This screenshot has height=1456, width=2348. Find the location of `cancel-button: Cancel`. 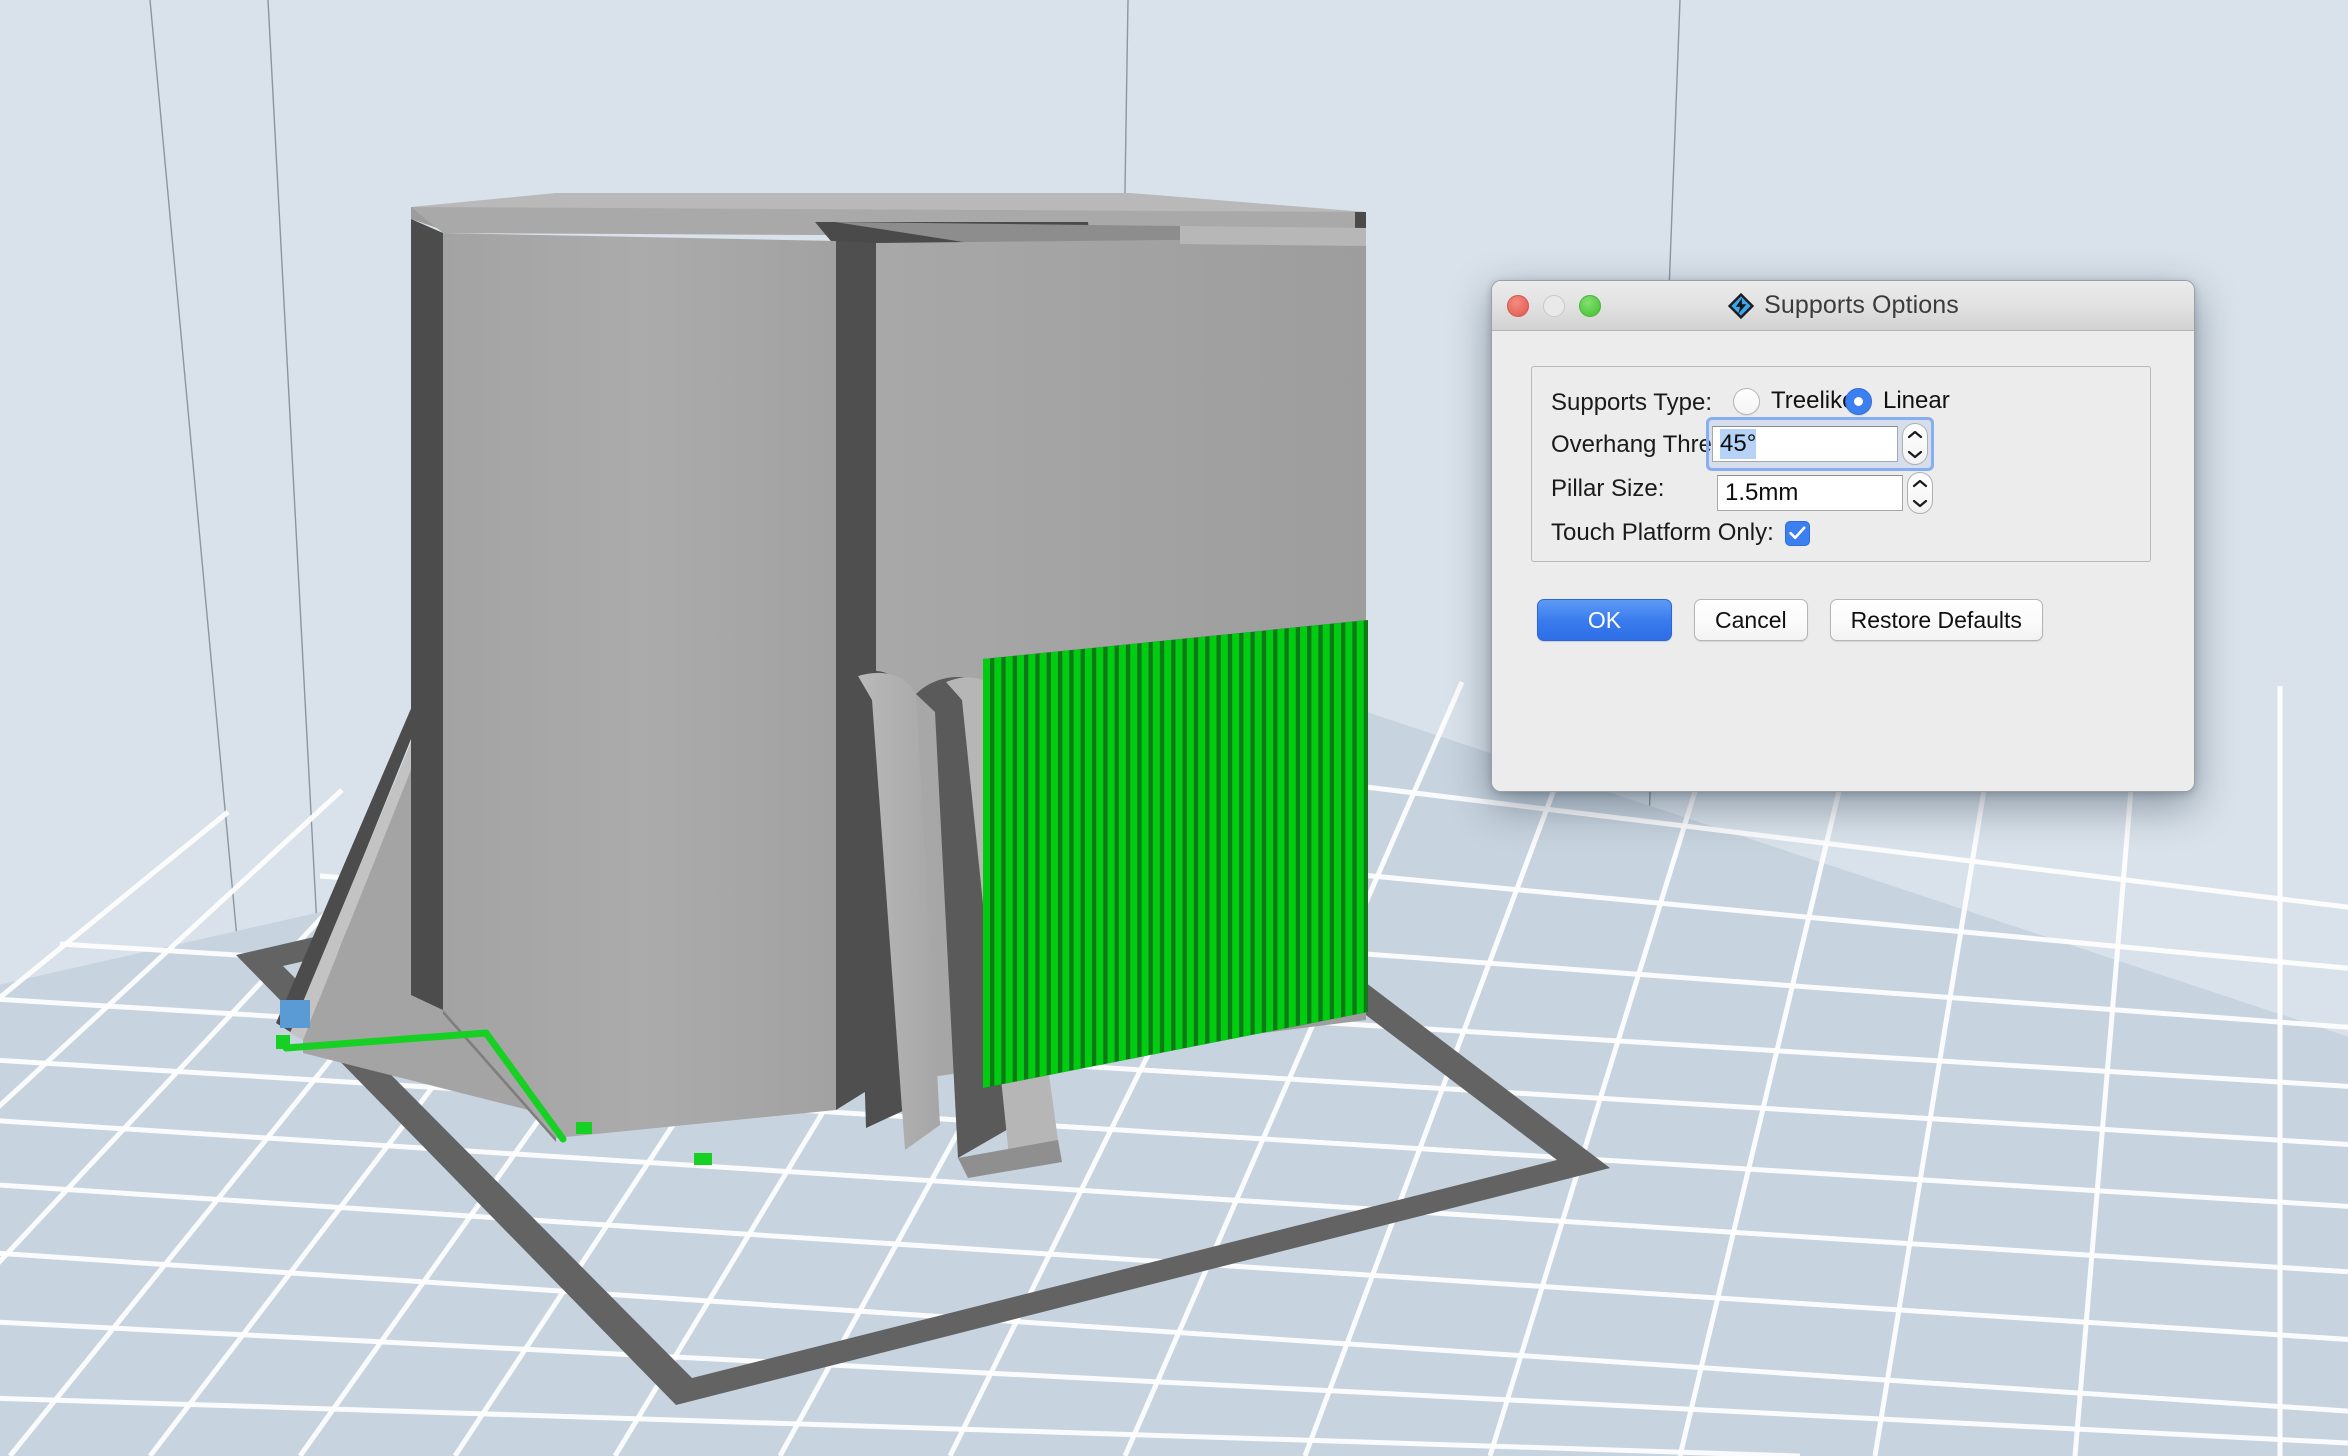

cancel-button: Cancel is located at coordinates (1751, 620).